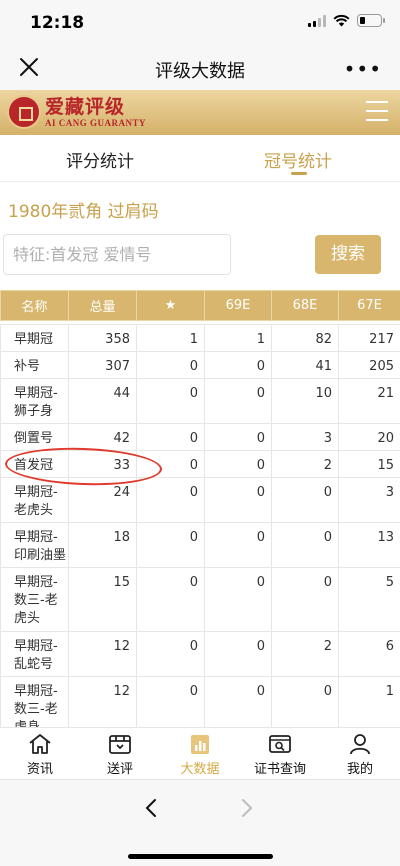 The height and width of the screenshot is (866, 400). Describe the element at coordinates (280, 744) in the screenshot. I see `certificate-search-icon` at that location.